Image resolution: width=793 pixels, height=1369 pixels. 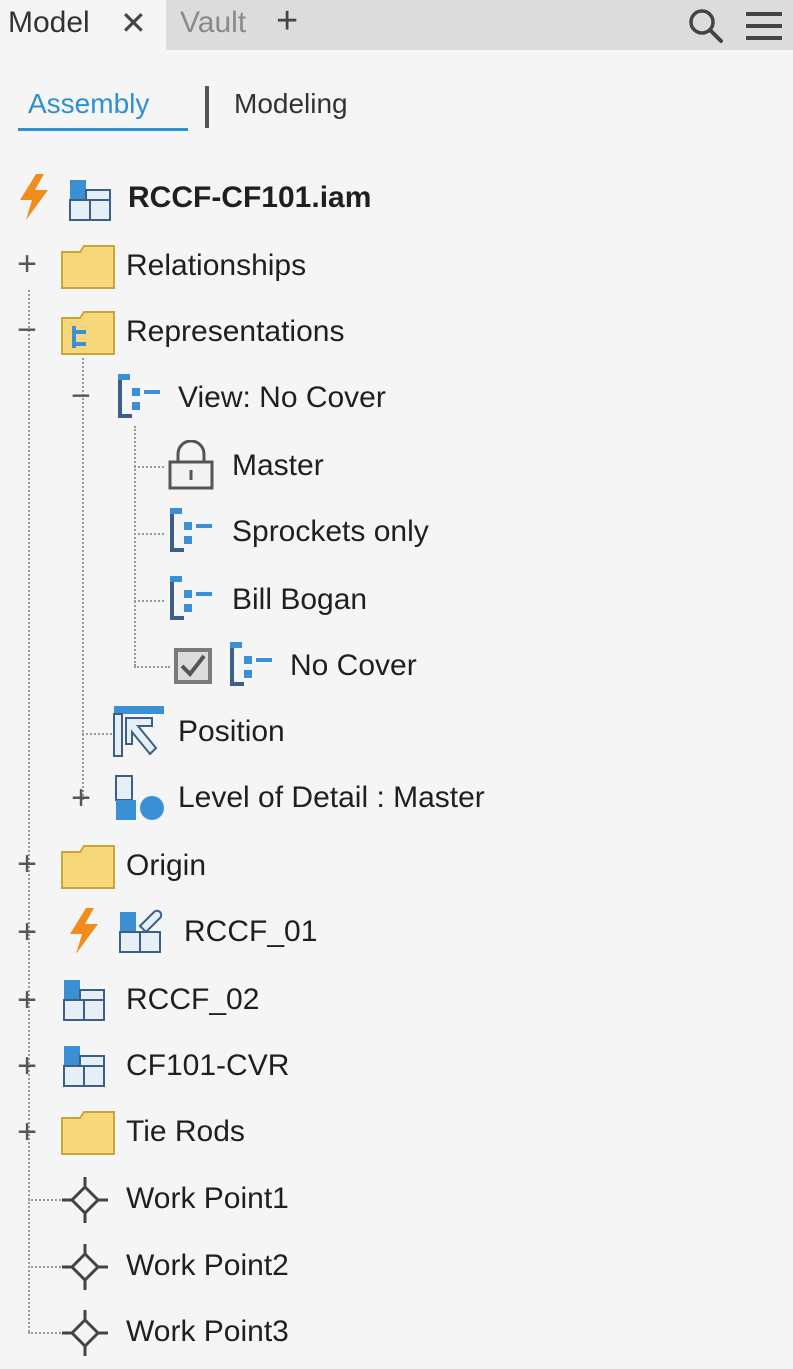 What do you see at coordinates (396, 25) in the screenshot?
I see `browser-tab-bar: Model ✕ Vault +` at bounding box center [396, 25].